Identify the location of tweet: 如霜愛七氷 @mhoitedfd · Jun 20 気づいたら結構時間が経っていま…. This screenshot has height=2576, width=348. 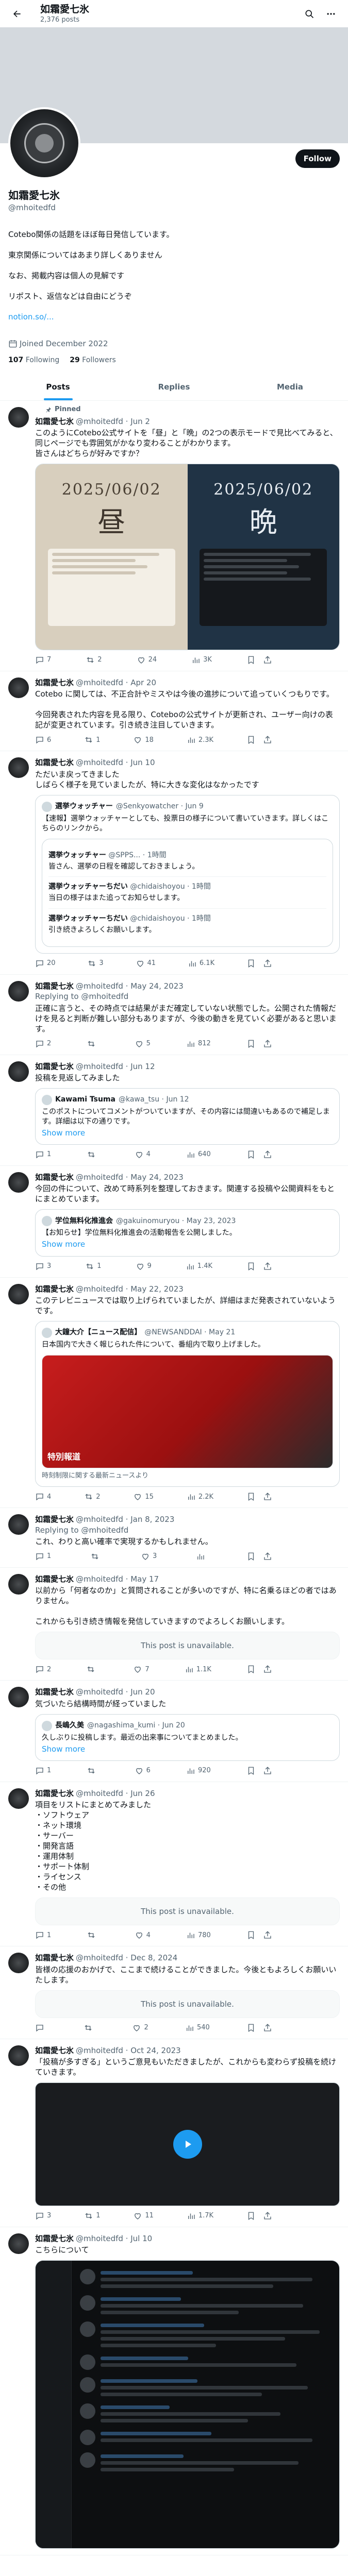
(174, 1731).